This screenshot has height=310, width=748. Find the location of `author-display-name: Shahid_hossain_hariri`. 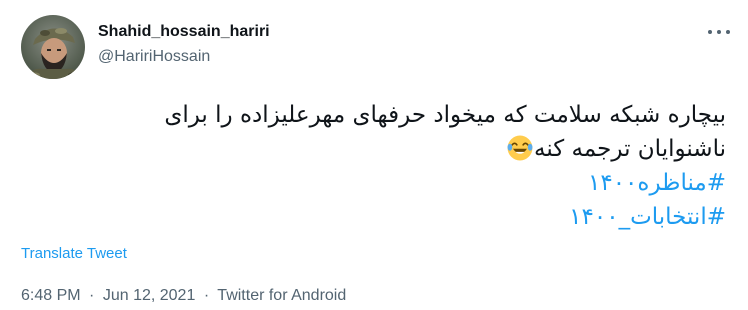

author-display-name: Shahid_hossain_hariri is located at coordinates (184, 32).